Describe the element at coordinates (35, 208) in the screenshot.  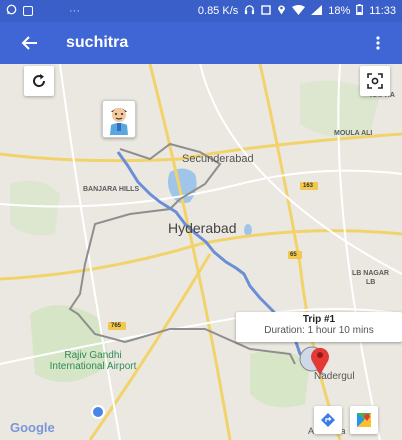
I see `park-area` at that location.